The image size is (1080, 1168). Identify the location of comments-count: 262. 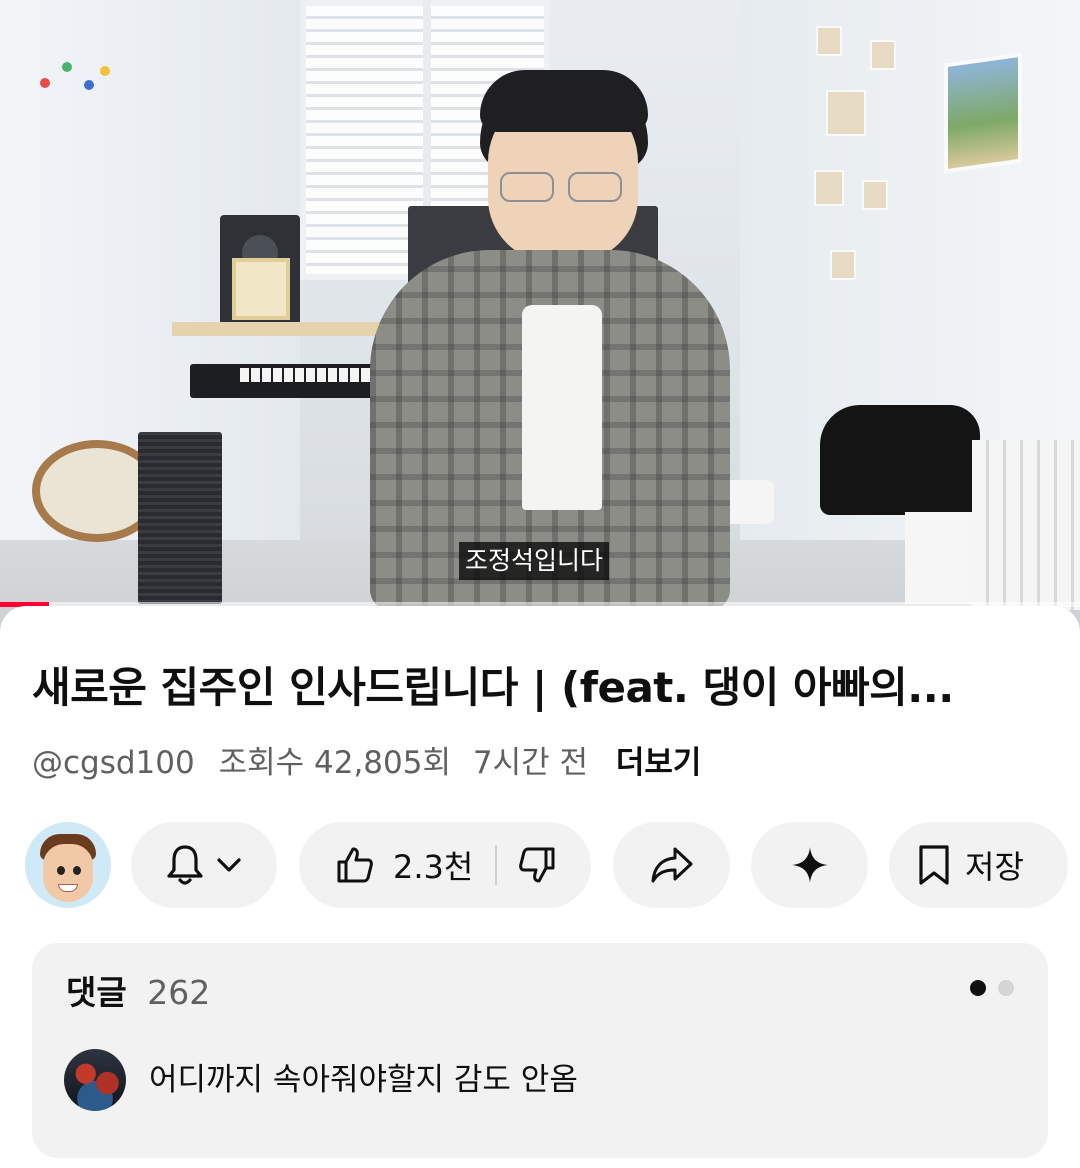
(179, 992).